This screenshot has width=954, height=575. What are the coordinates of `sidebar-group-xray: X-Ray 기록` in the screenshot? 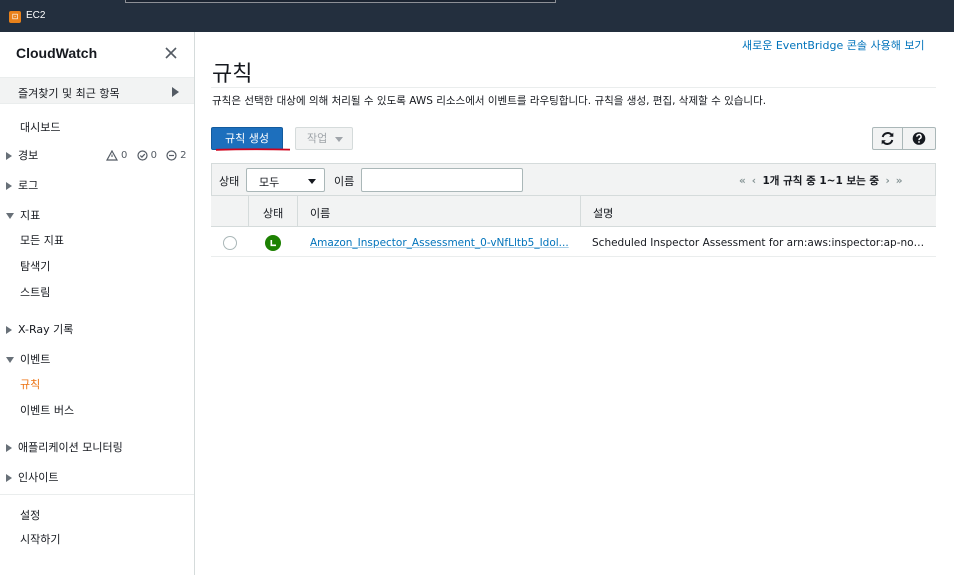 It's located at (39, 329).